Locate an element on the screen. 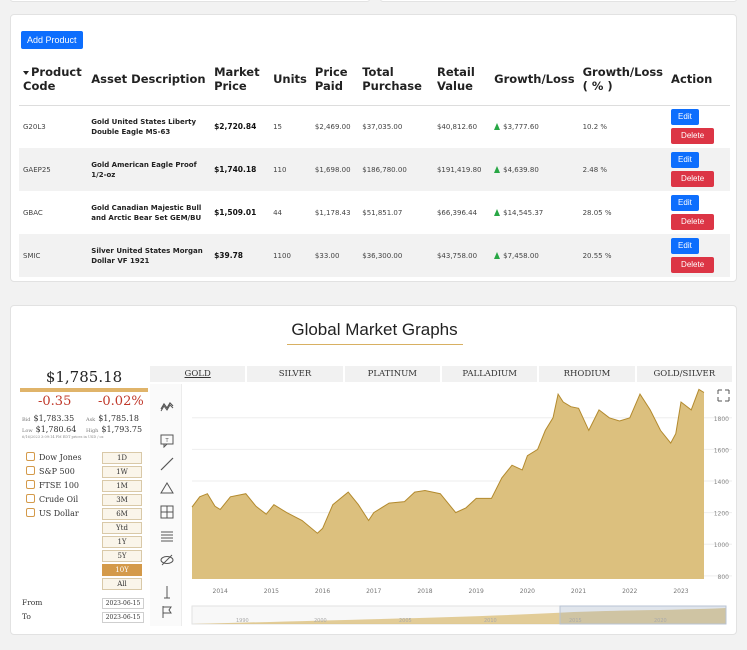 The height and width of the screenshot is (650, 747). range-3m: 3M is located at coordinates (122, 500).